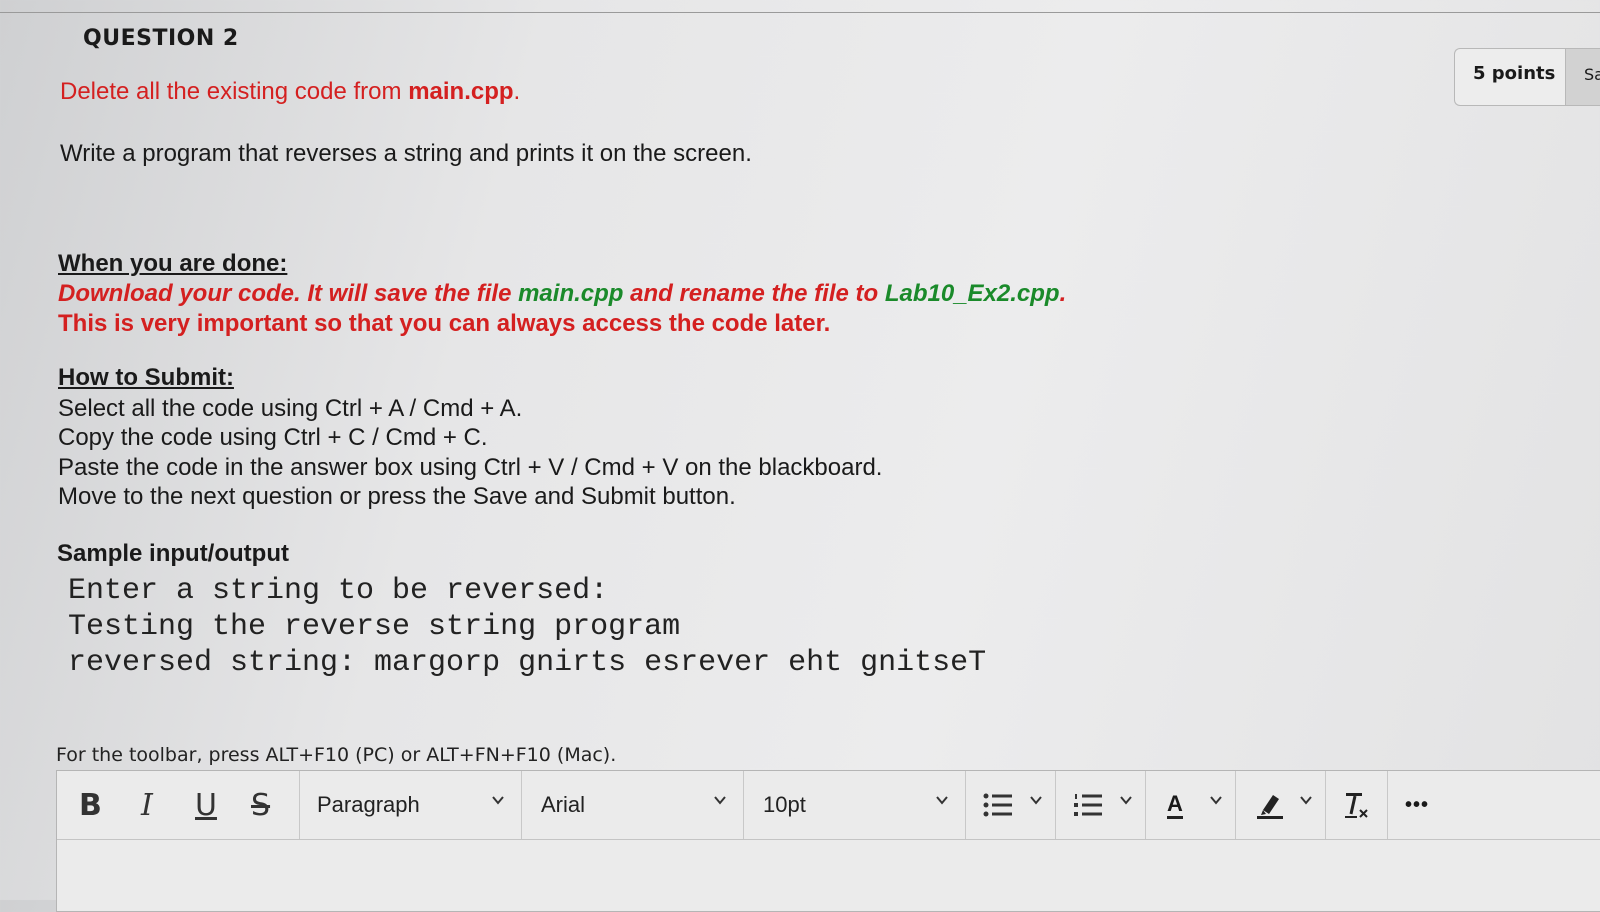 This screenshot has height=912, width=1600. I want to click on bullet-list-button, so click(1010, 805).